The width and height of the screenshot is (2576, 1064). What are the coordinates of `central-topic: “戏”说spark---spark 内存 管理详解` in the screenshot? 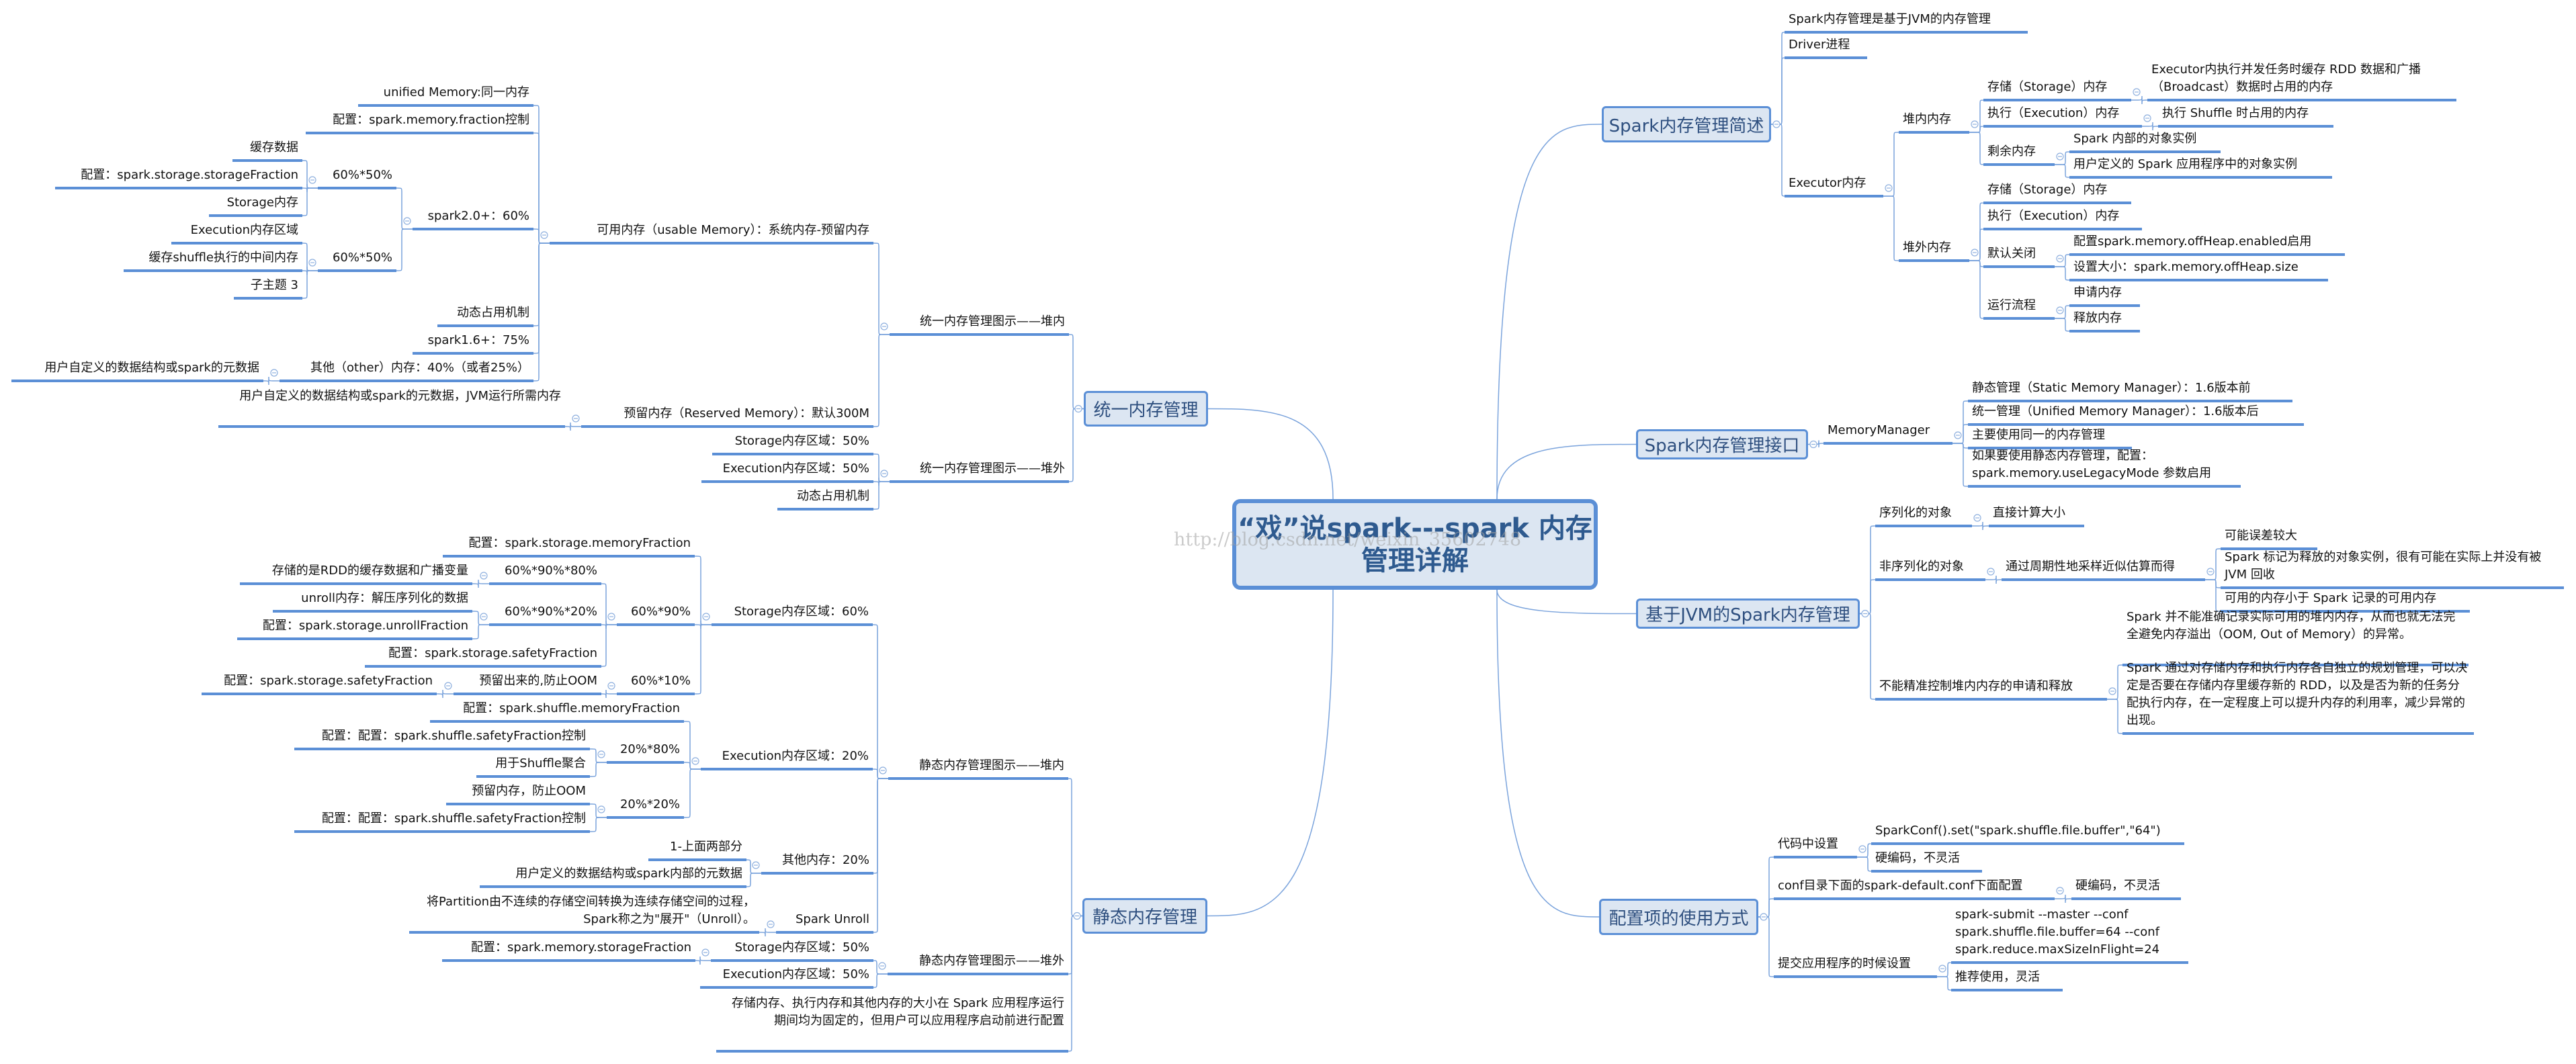 It's located at (1415, 544).